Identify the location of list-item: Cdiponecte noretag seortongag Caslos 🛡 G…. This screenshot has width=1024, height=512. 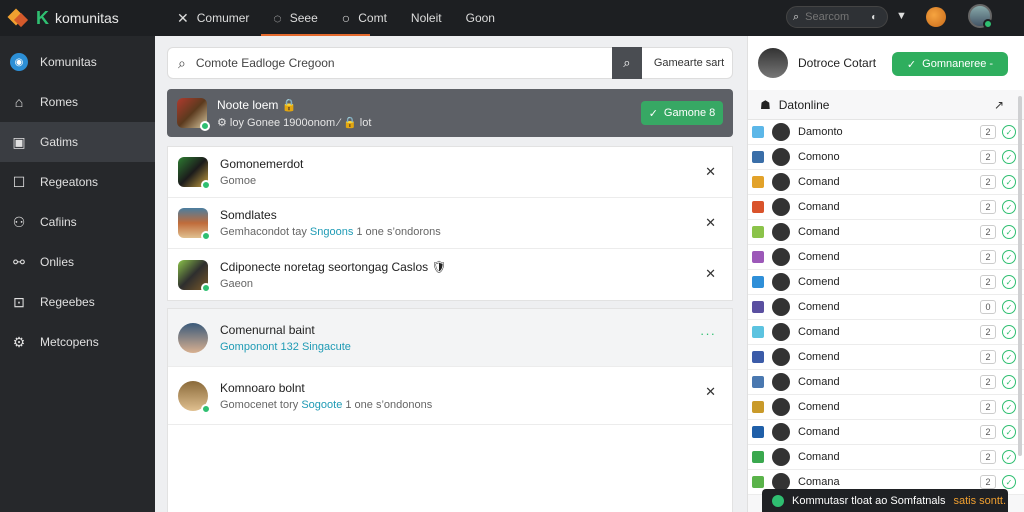
(450, 274).